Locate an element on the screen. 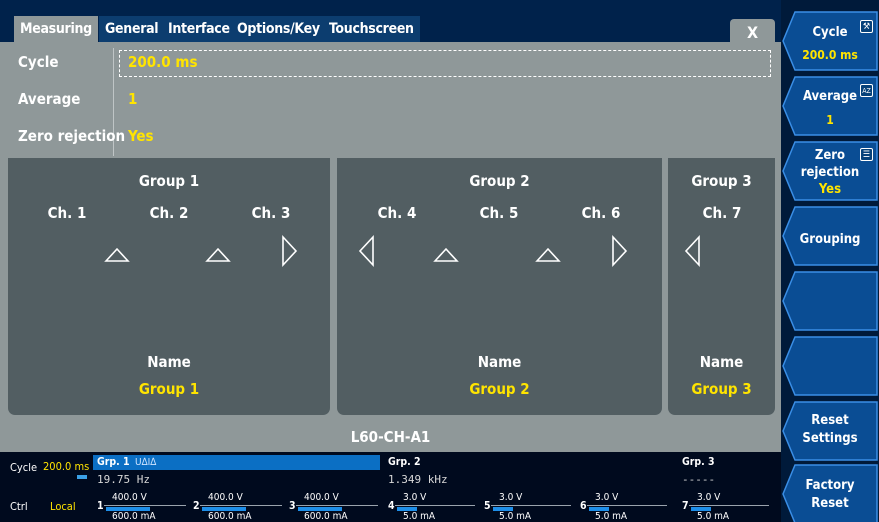  softkey-factory-line2: Reset is located at coordinates (830, 503).